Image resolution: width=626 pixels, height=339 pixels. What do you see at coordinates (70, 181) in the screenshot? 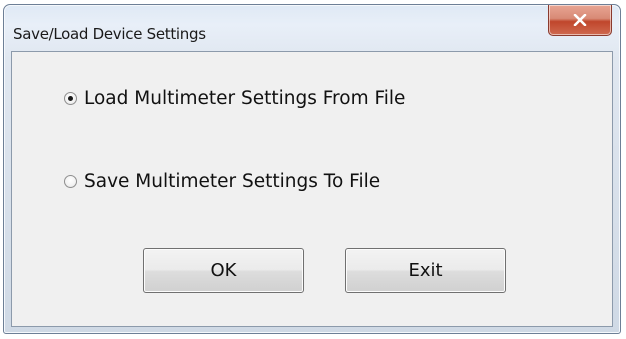
I see `save-settings-radio` at bounding box center [70, 181].